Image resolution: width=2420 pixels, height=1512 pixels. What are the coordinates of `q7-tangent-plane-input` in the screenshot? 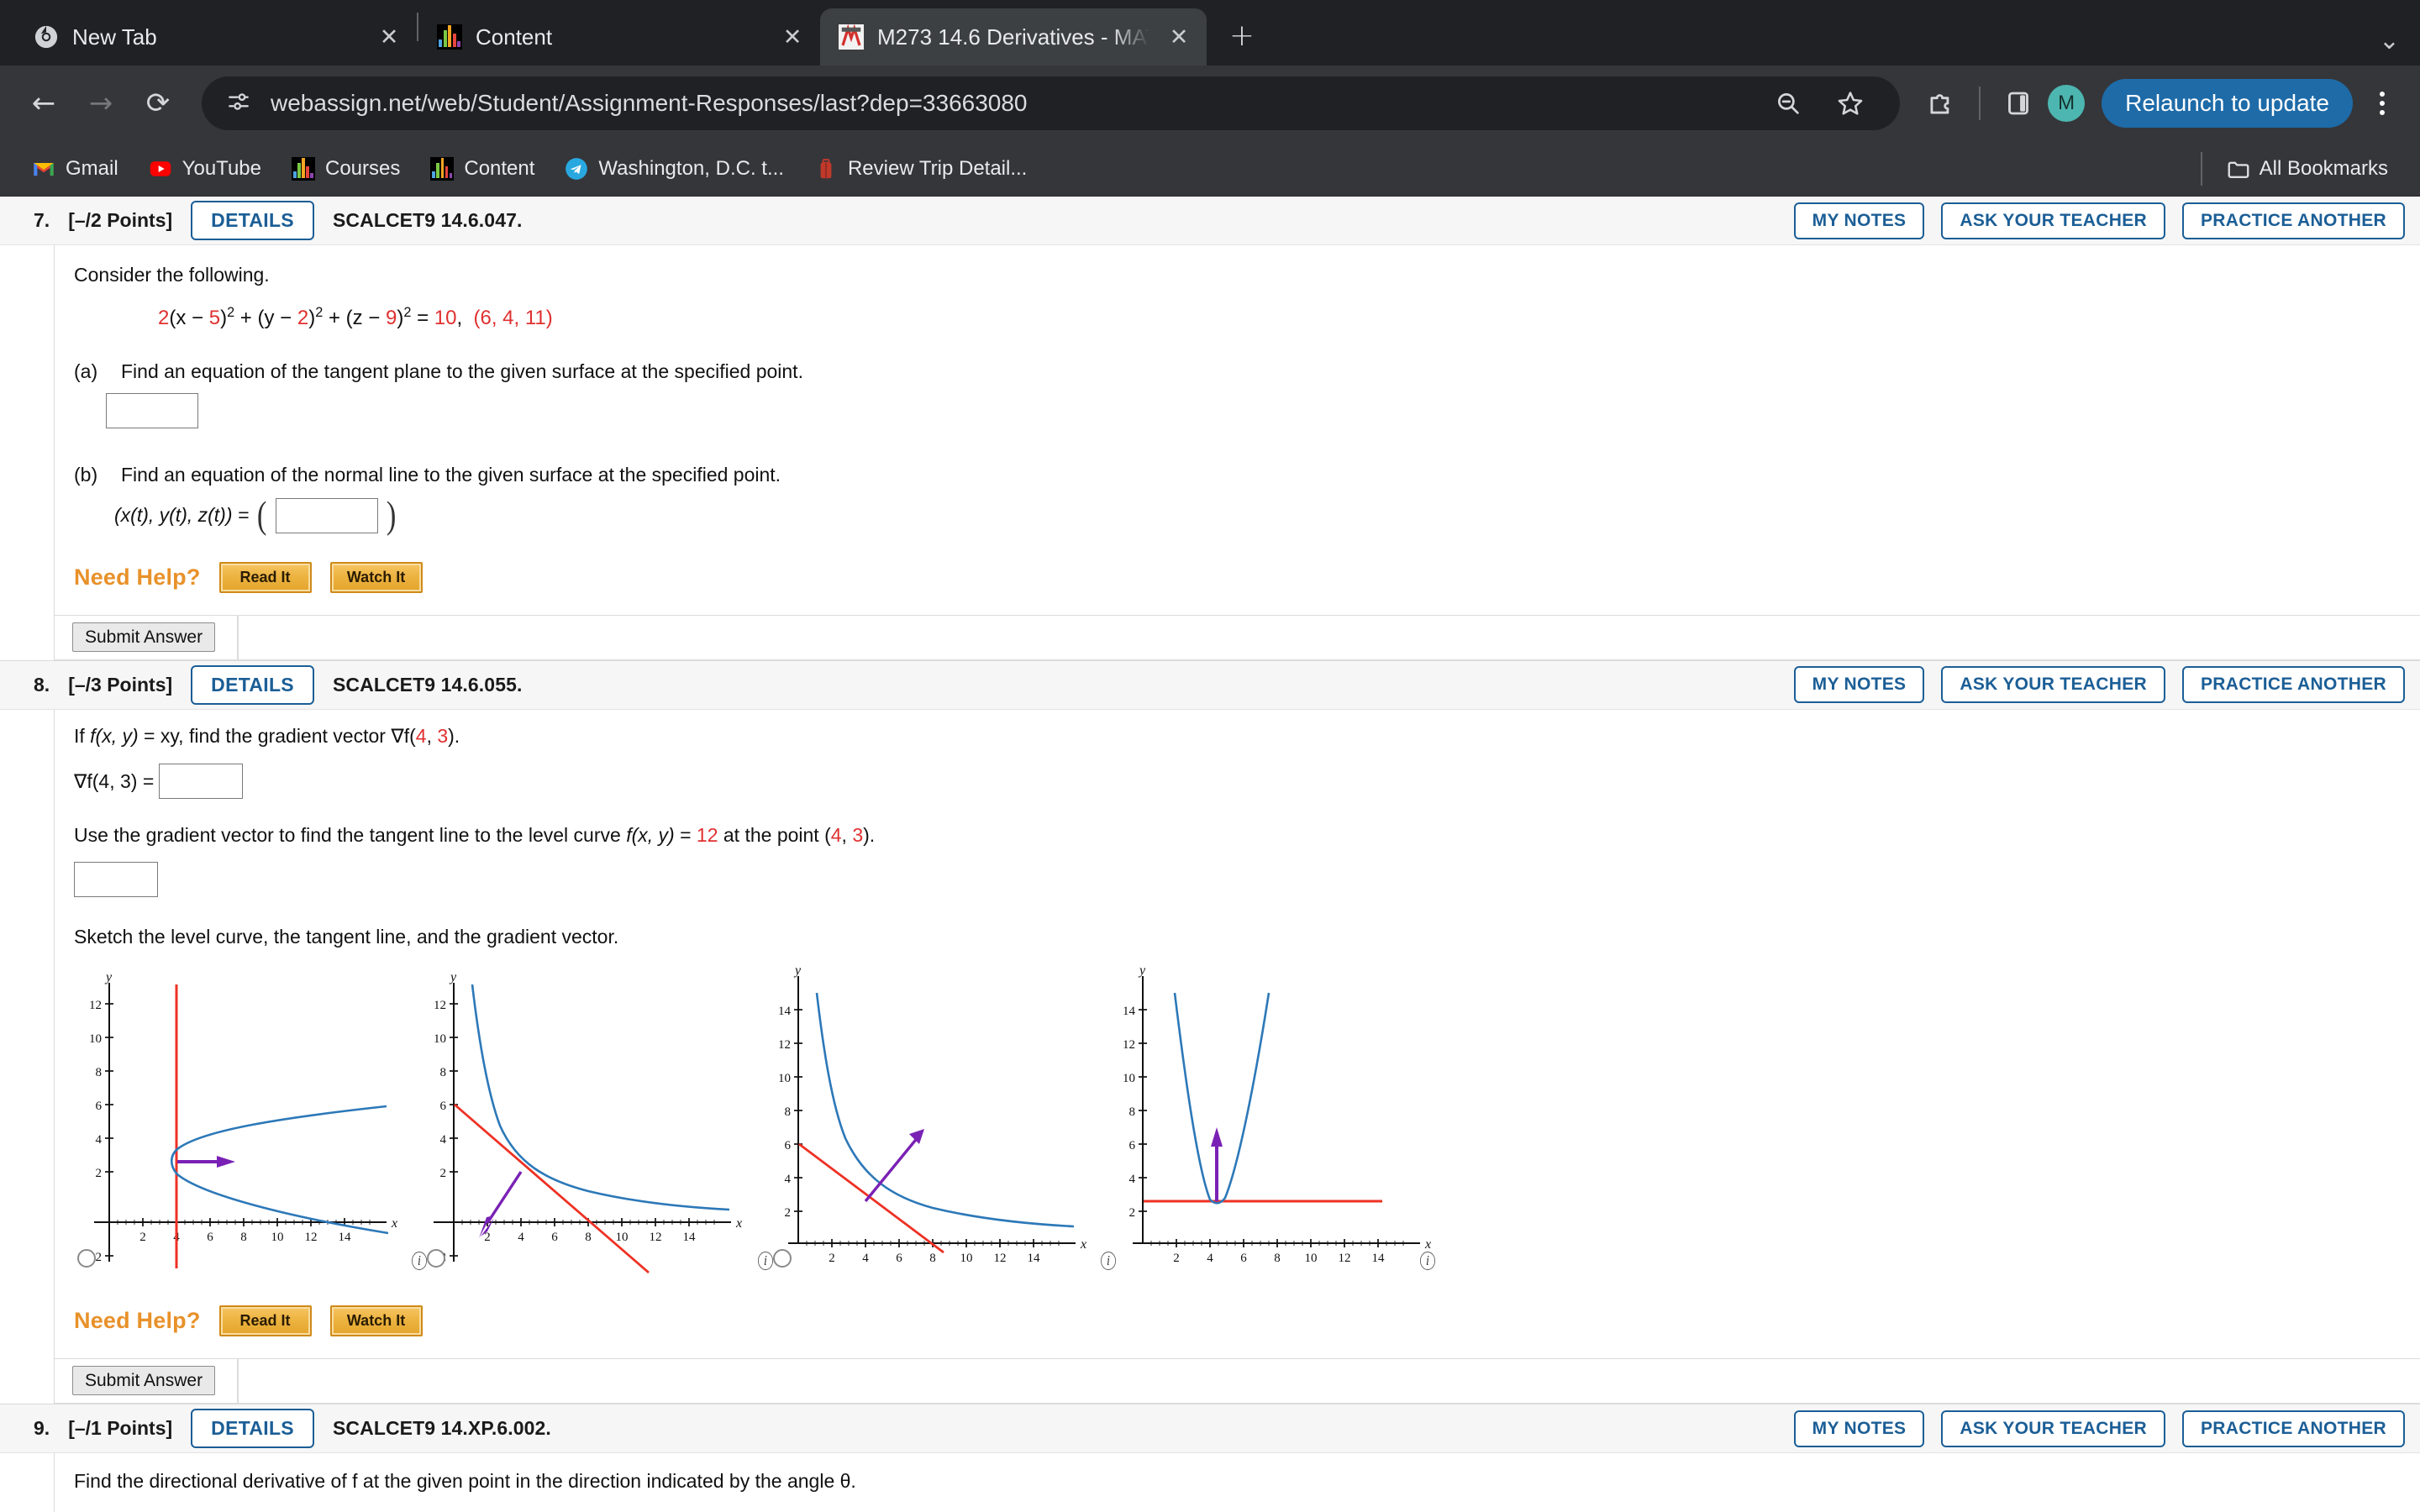 It's located at (152, 410).